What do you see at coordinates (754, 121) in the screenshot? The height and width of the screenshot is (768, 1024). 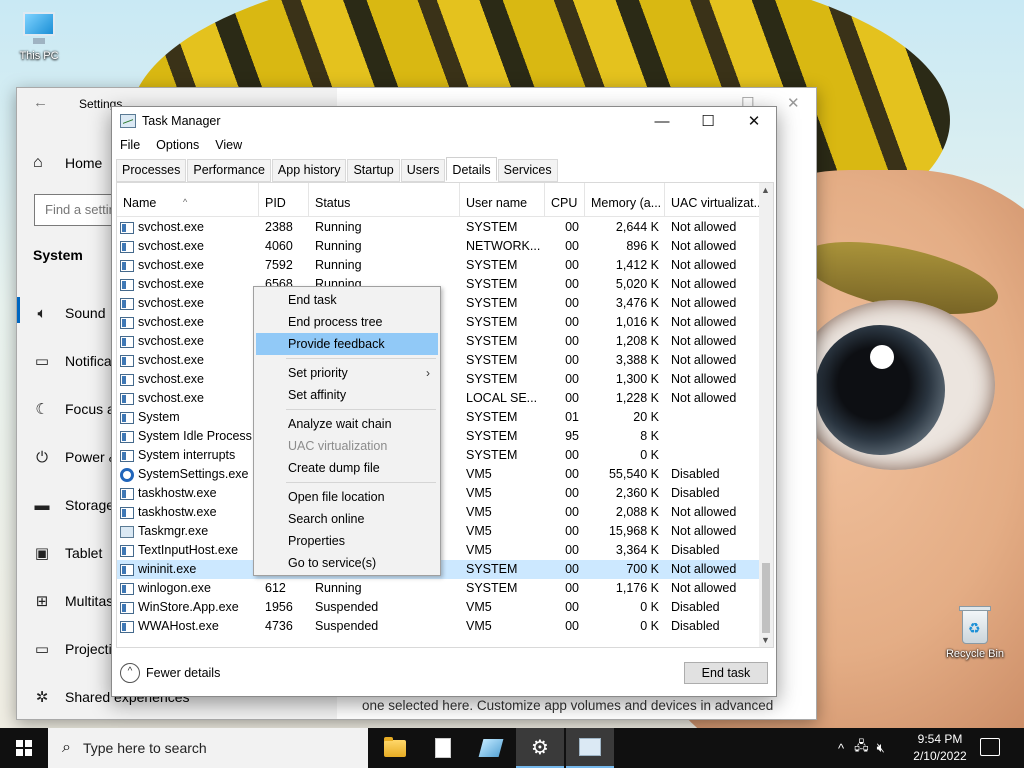 I see `close-button: ✕` at bounding box center [754, 121].